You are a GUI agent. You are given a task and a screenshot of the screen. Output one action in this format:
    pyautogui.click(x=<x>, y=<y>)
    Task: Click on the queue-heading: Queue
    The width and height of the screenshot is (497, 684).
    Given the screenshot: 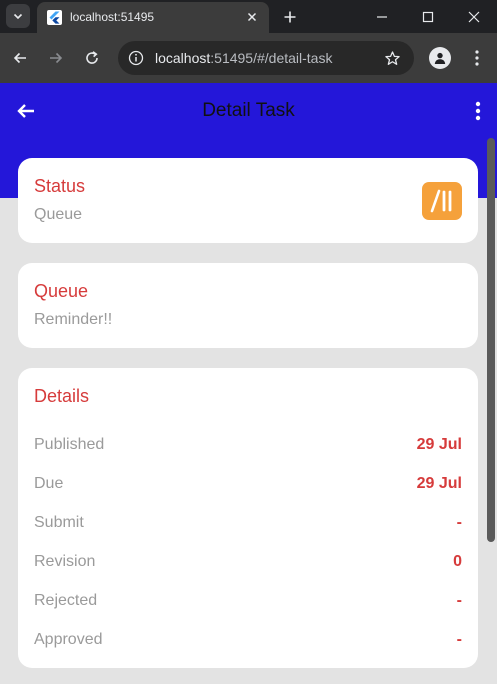 What is the action you would take?
    pyautogui.click(x=61, y=291)
    